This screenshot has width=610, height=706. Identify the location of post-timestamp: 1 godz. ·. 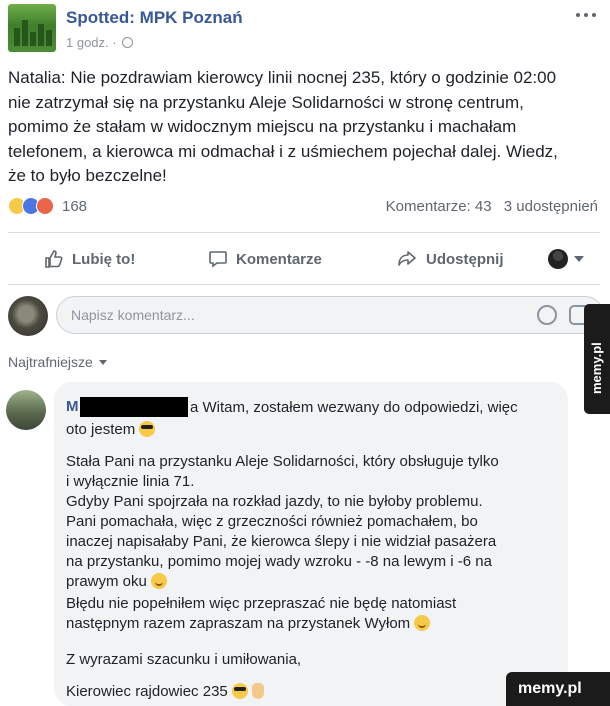
(91, 42).